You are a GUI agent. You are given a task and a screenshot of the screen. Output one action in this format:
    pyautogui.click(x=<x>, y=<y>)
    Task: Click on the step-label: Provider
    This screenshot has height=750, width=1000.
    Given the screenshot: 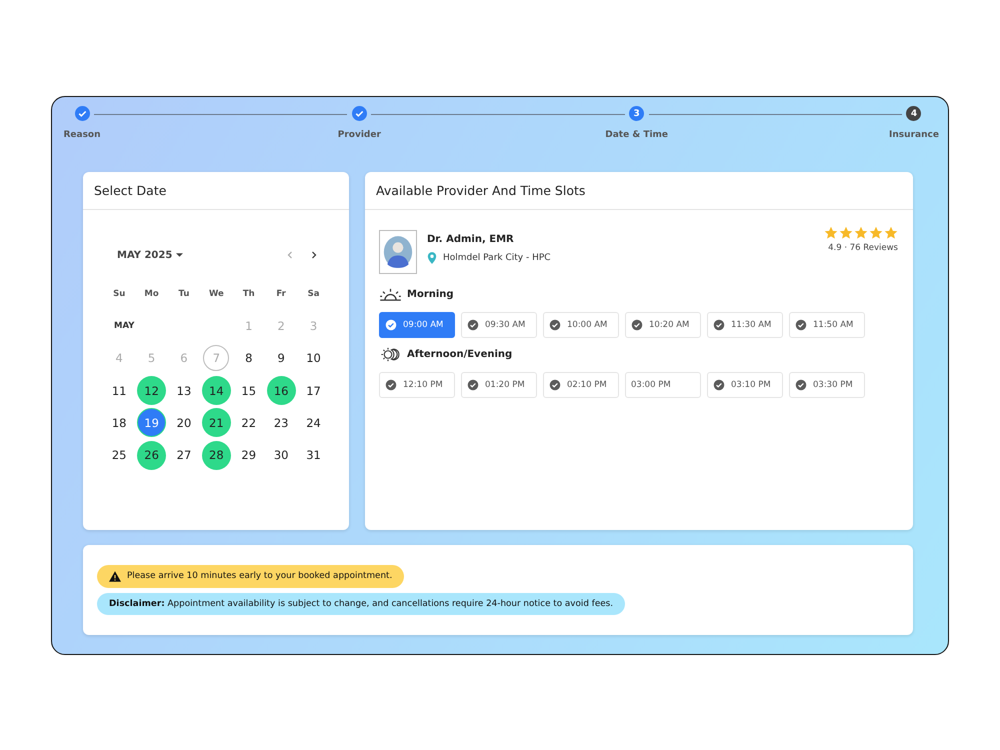 What is the action you would take?
    pyautogui.click(x=359, y=135)
    